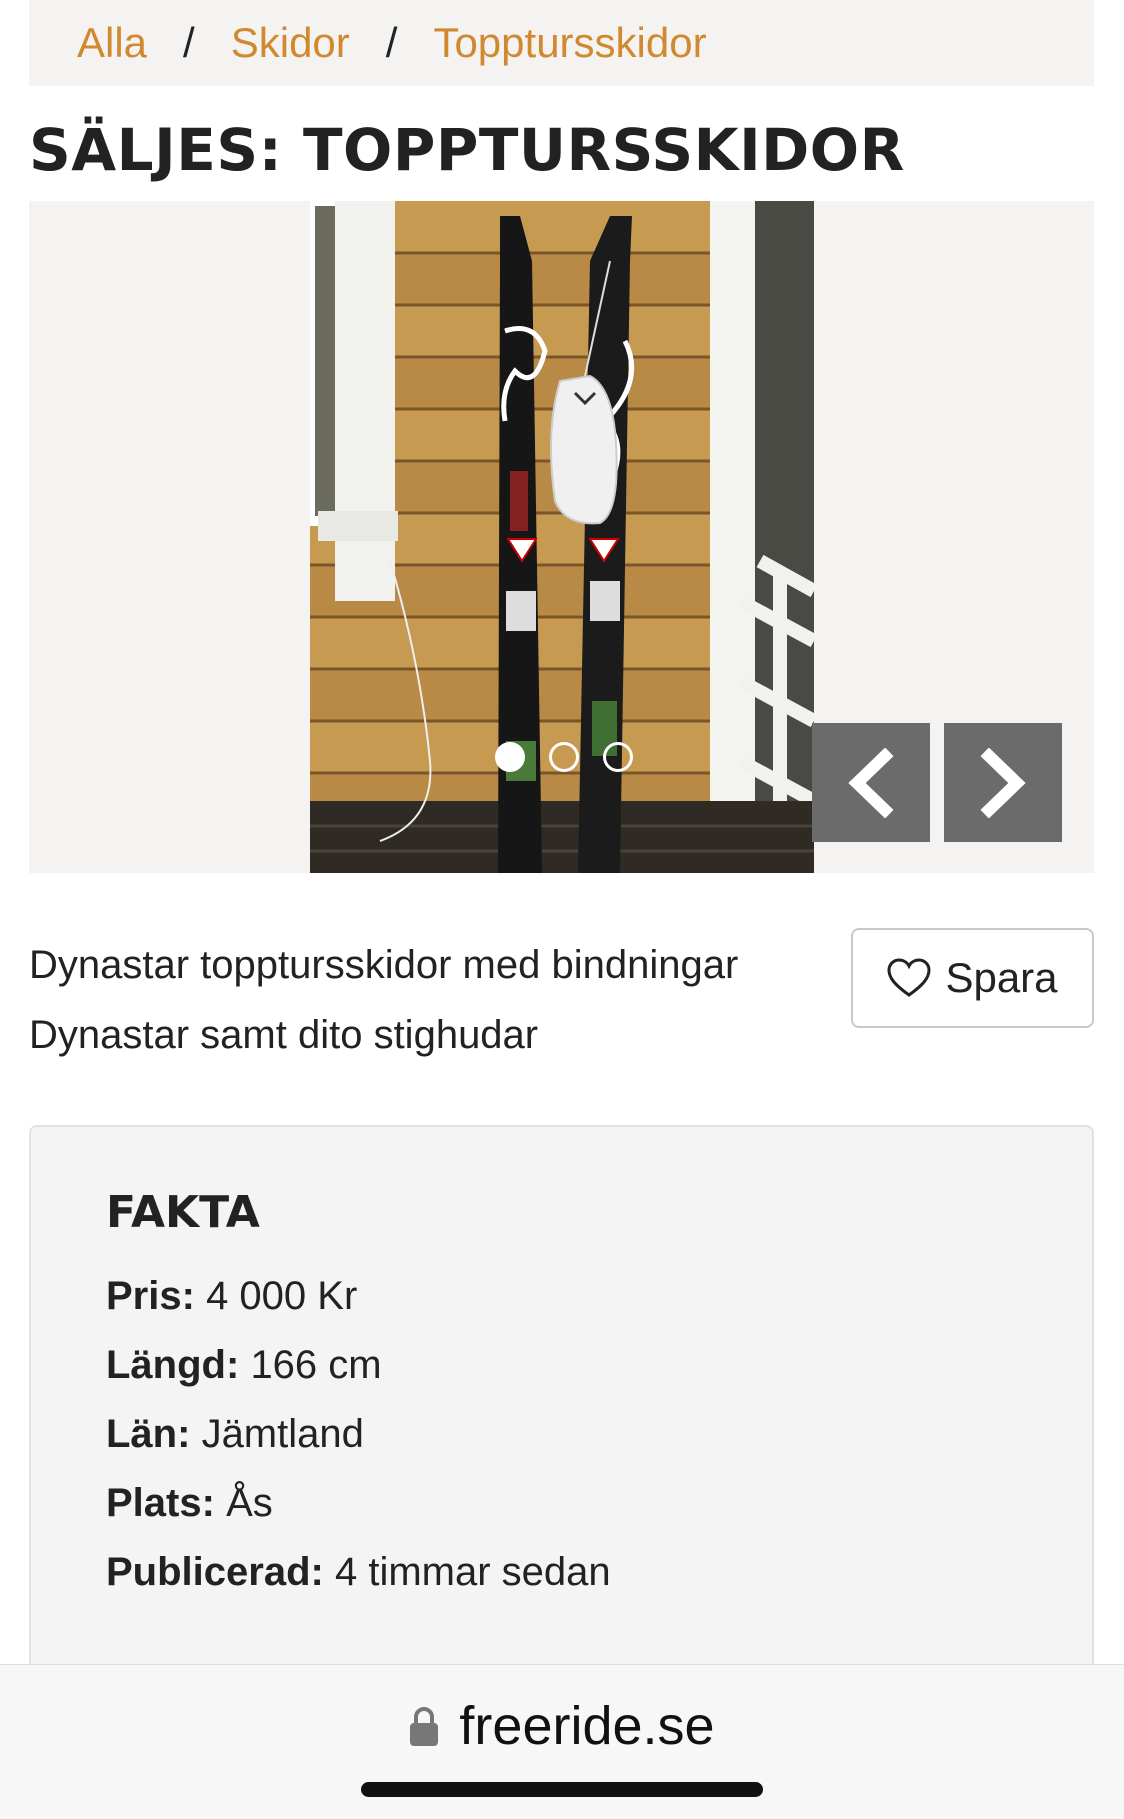  Describe the element at coordinates (599, 1503) in the screenshot. I see `fact-row-location: Plats: Ås` at that location.